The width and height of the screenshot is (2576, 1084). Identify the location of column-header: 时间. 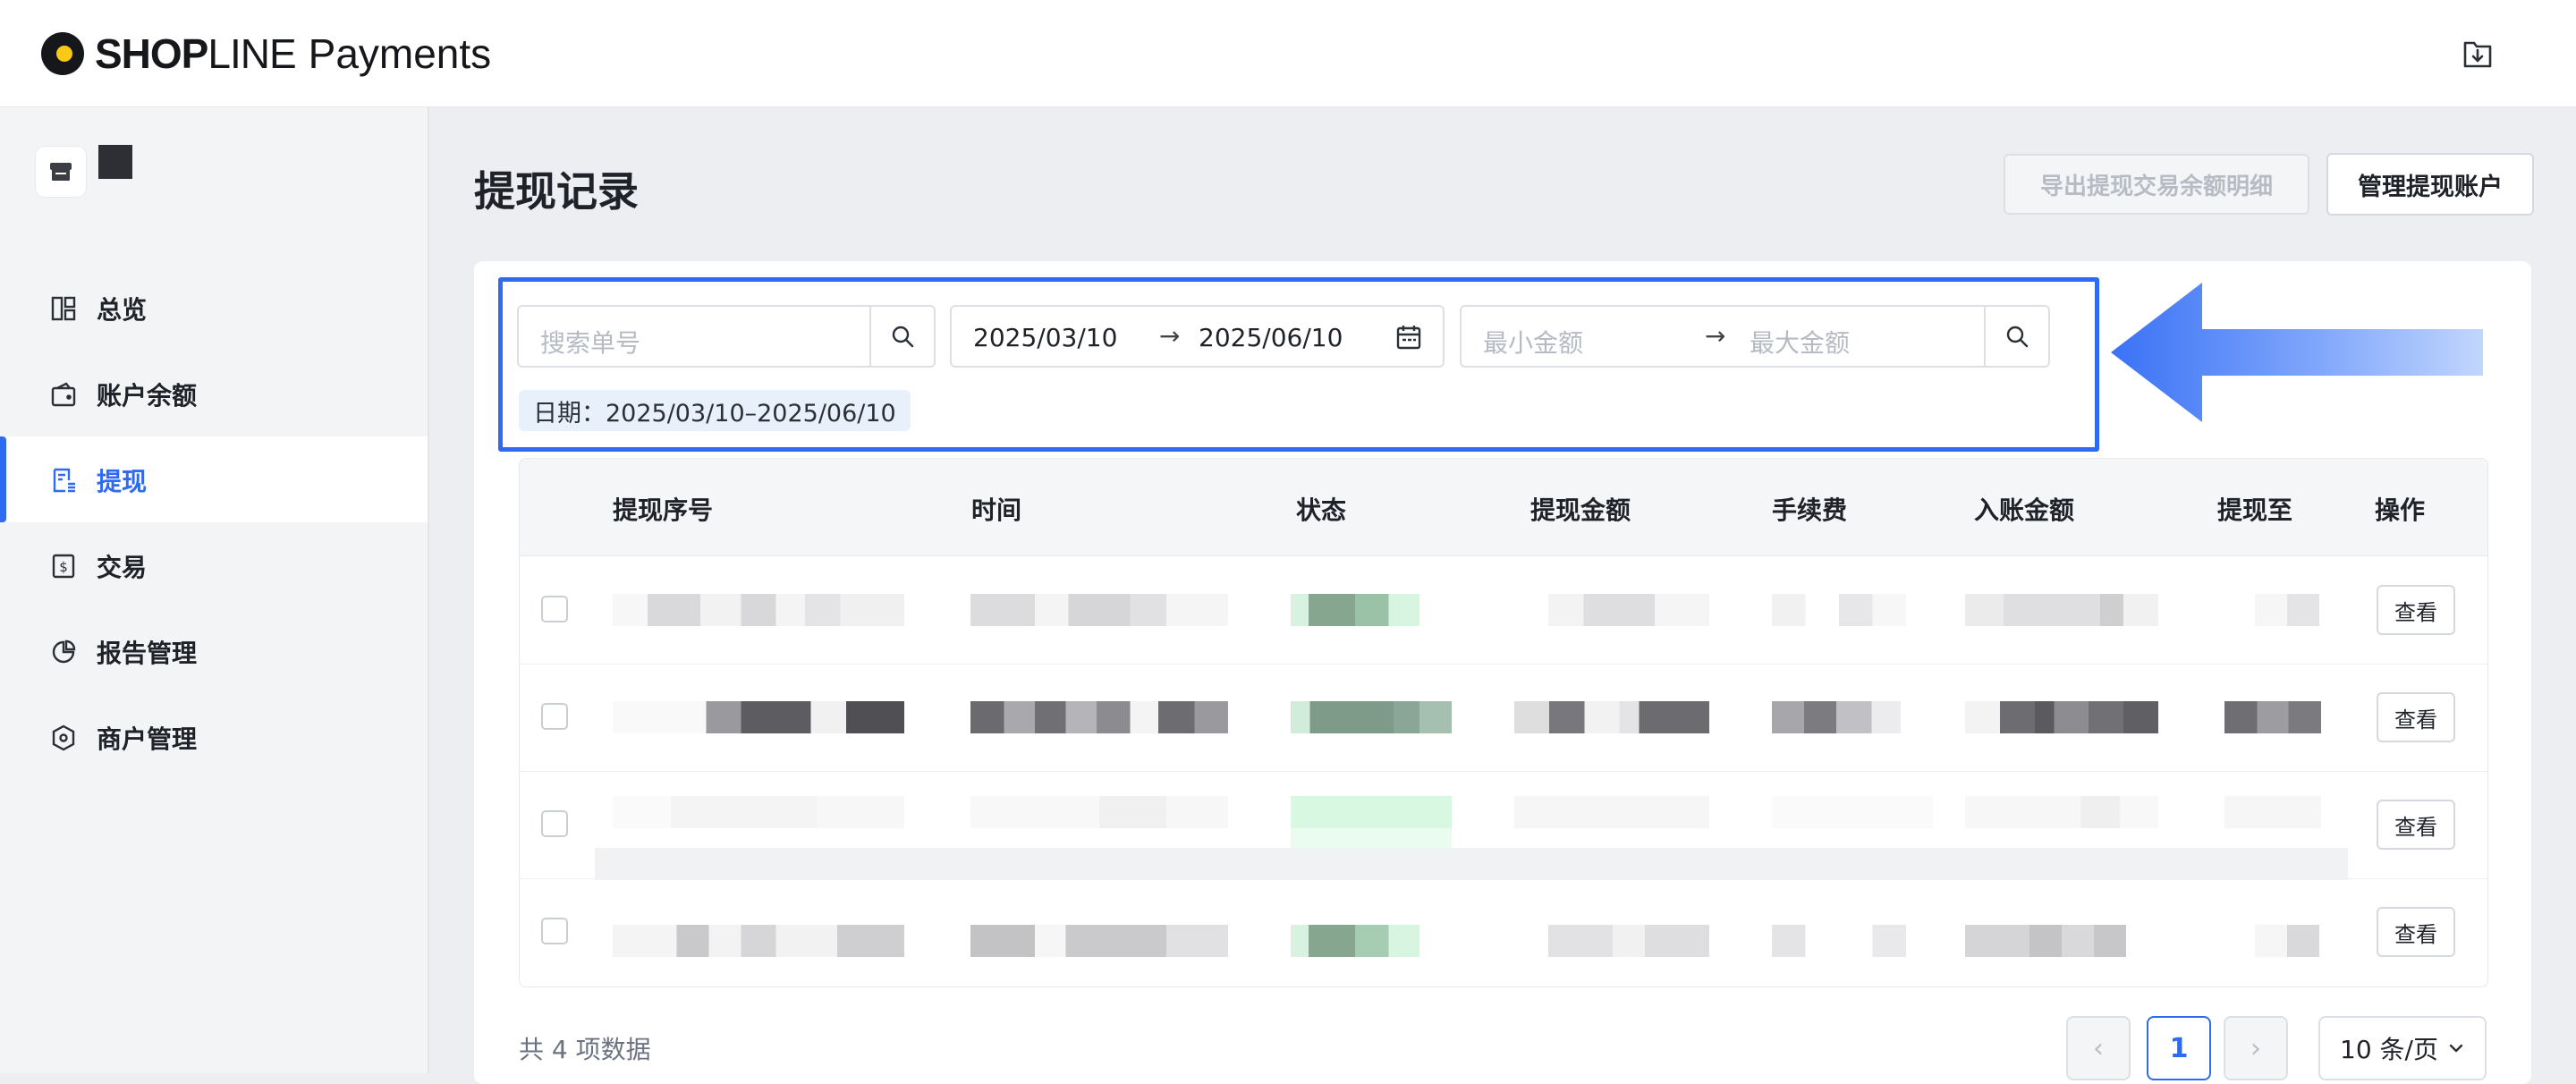
(996, 510).